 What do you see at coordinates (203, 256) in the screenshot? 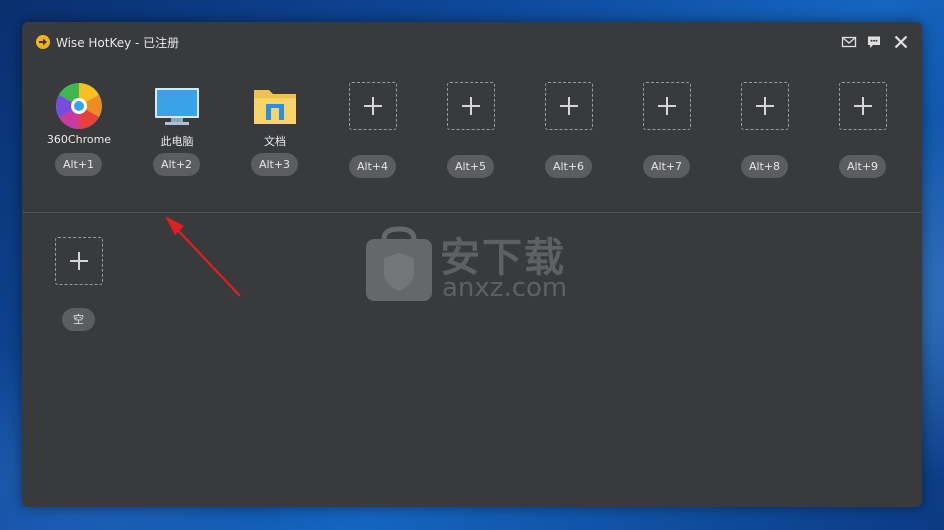
I see `annotation-arrow` at bounding box center [203, 256].